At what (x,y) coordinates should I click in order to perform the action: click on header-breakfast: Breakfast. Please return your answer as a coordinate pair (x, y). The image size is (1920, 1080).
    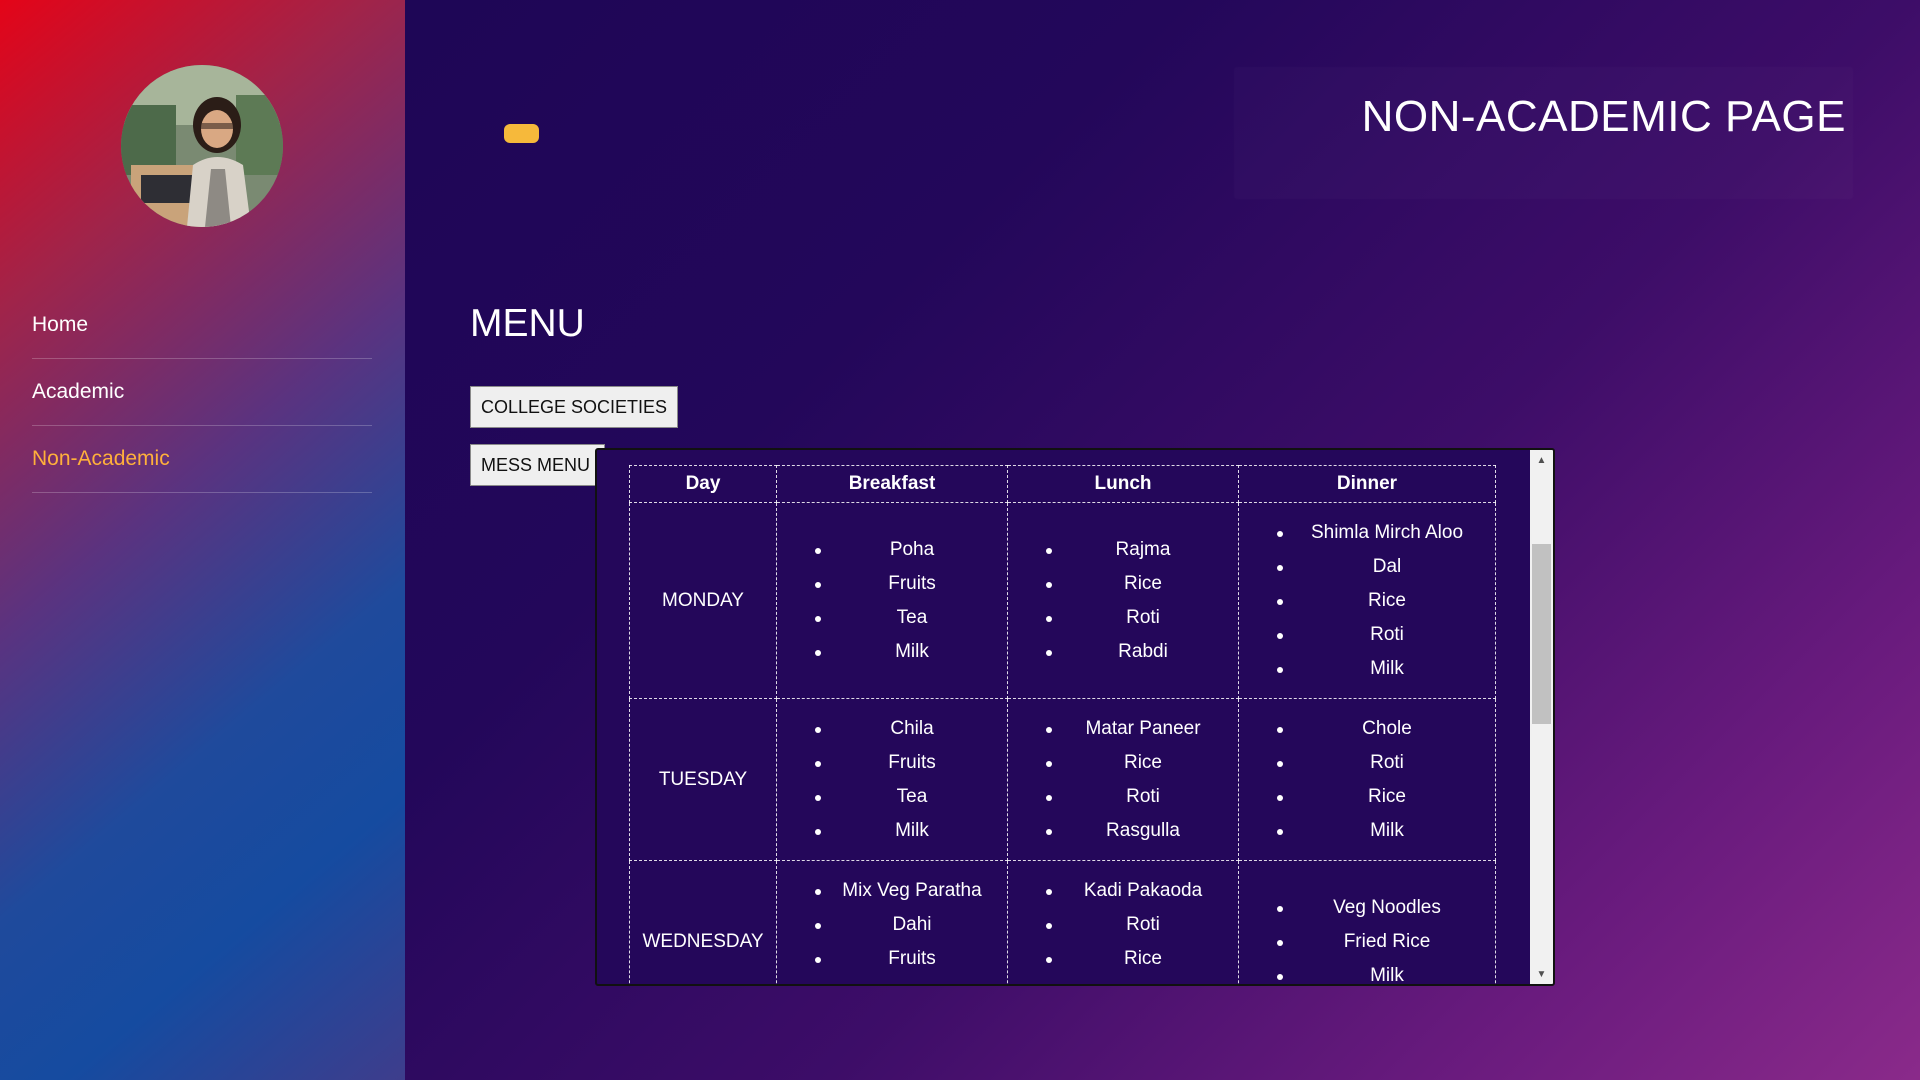
    Looking at the image, I should click on (892, 484).